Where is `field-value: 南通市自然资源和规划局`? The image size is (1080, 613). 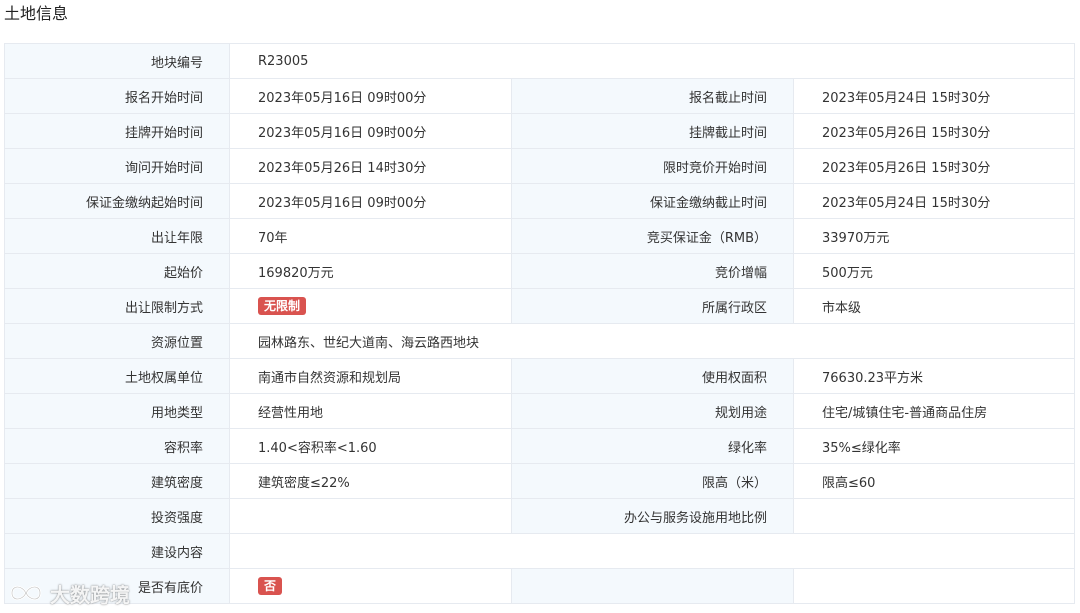
field-value: 南通市自然资源和规划局 is located at coordinates (370, 376).